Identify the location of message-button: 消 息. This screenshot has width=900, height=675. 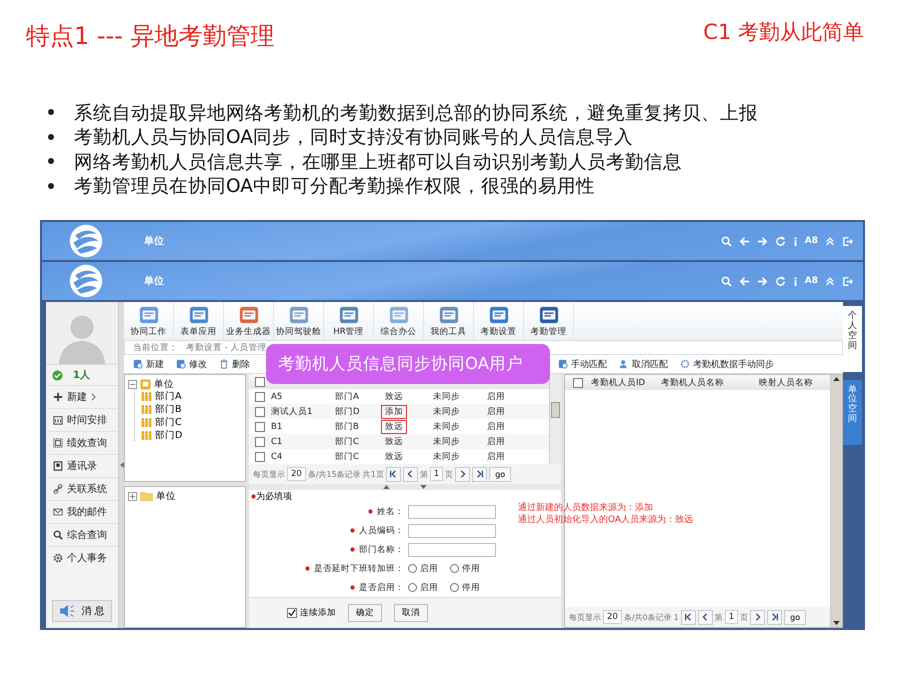
(82, 611).